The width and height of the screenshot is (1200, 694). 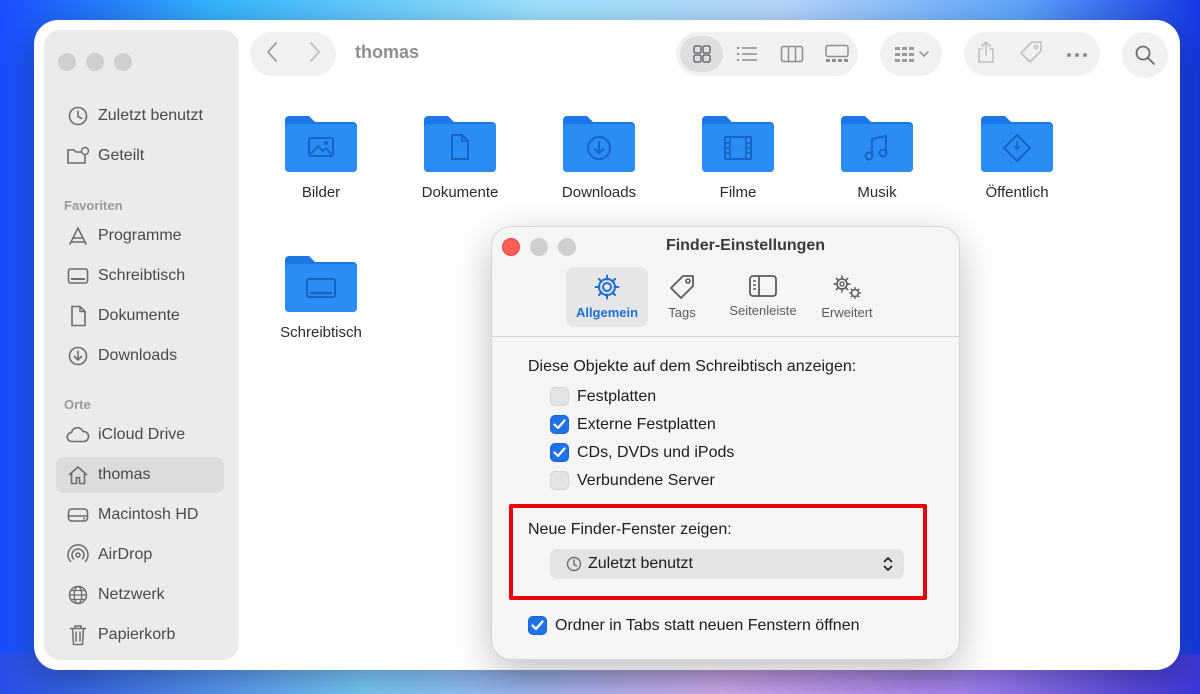 I want to click on share-button, so click(x=986, y=54).